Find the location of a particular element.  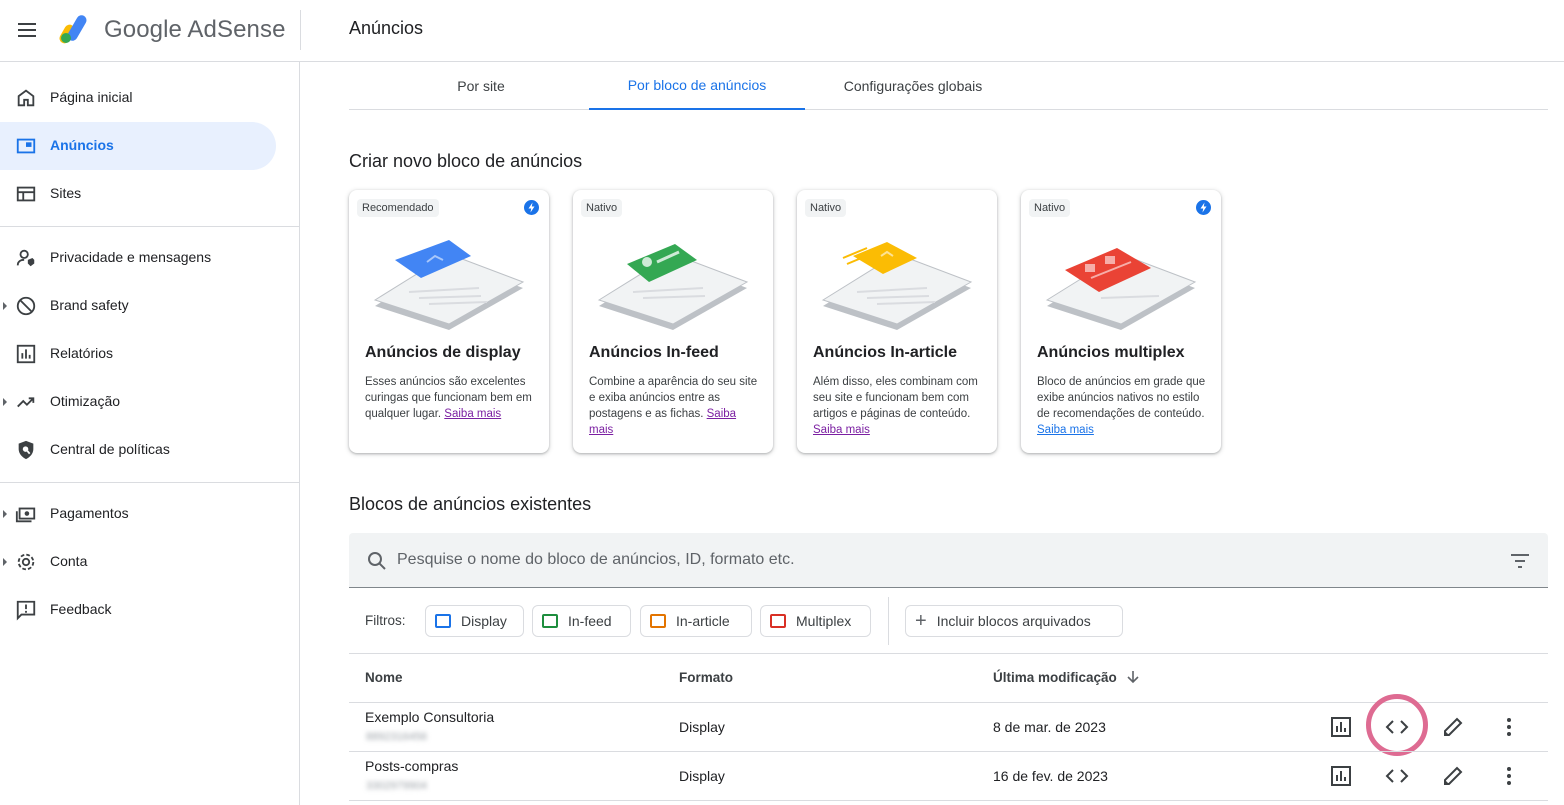

tab-by-ad-unit: Por bloco de anúncios is located at coordinates (697, 86).